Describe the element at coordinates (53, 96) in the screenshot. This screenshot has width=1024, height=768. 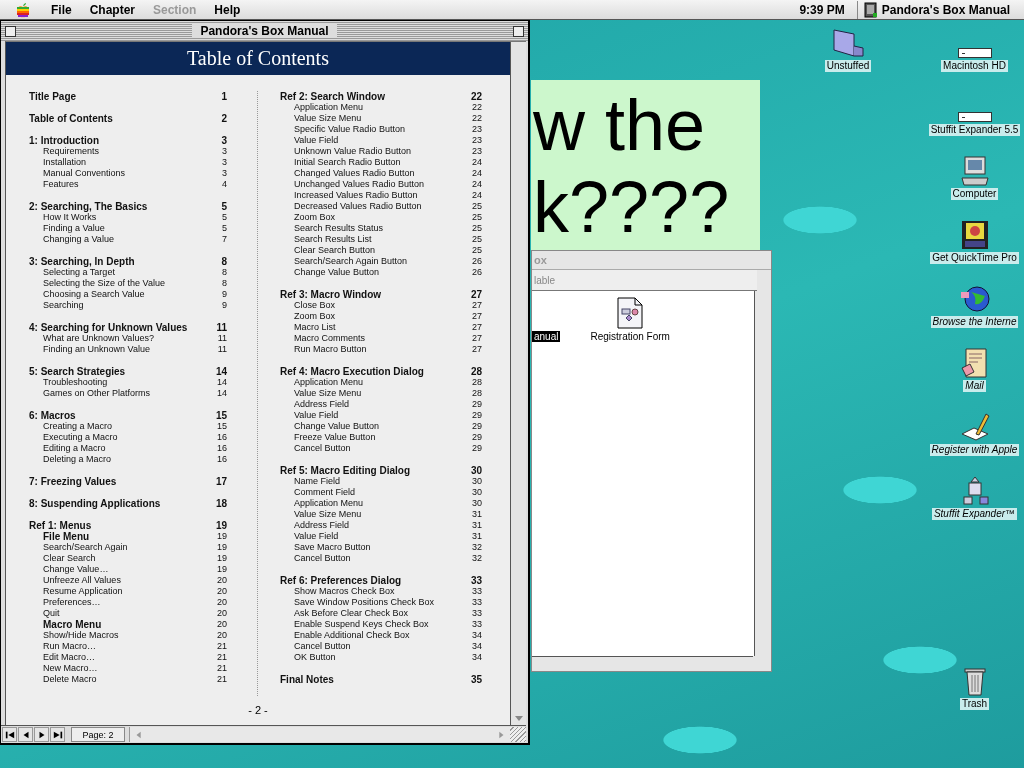
I see `toc-entry: Title Page` at that location.